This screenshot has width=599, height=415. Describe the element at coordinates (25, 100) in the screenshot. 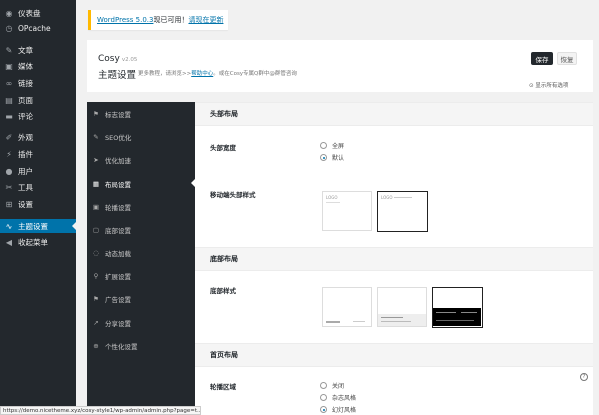

I see `menu-label: 页面` at that location.